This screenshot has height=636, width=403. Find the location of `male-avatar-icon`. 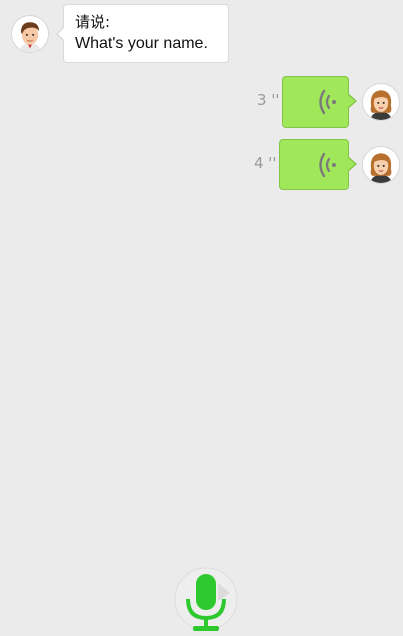

male-avatar-icon is located at coordinates (30, 34).